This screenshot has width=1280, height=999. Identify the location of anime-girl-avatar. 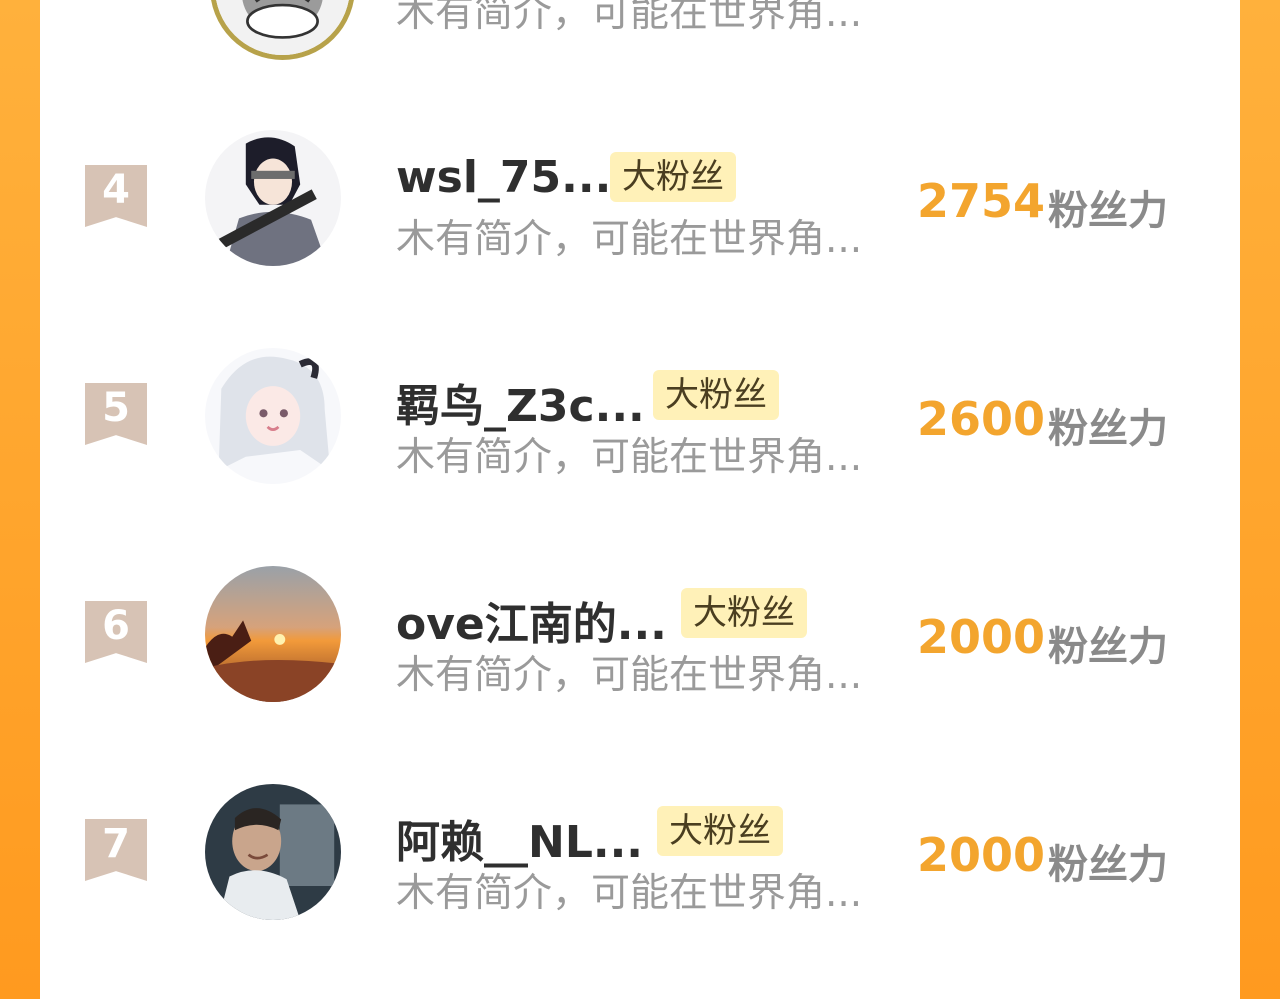
(273, 416).